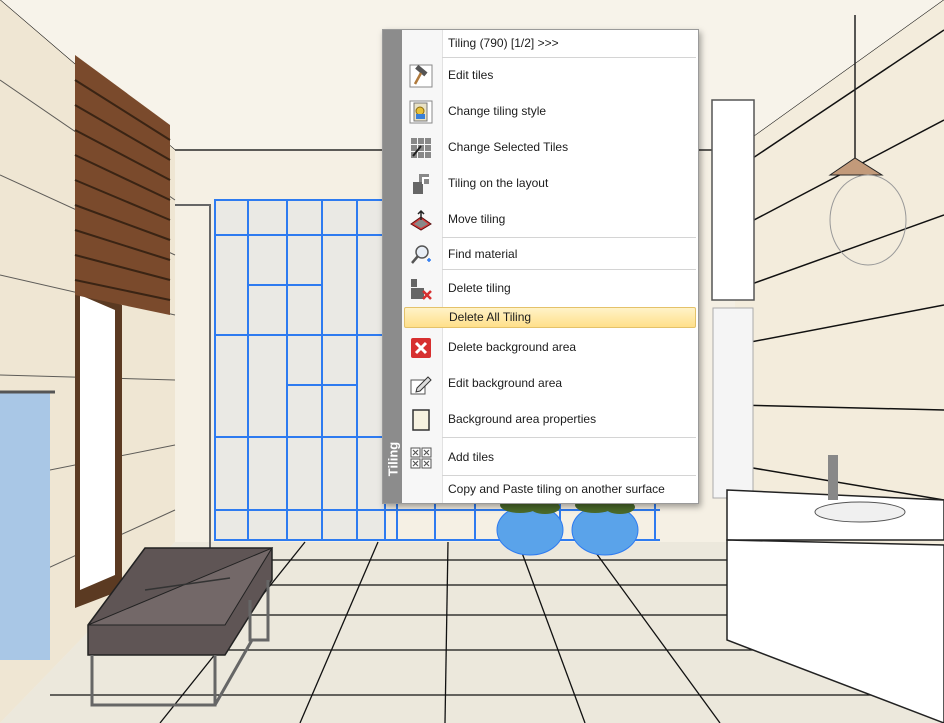 The image size is (944, 723). What do you see at coordinates (498, 183) in the screenshot?
I see `menu-item-label: Tiling on the layout` at bounding box center [498, 183].